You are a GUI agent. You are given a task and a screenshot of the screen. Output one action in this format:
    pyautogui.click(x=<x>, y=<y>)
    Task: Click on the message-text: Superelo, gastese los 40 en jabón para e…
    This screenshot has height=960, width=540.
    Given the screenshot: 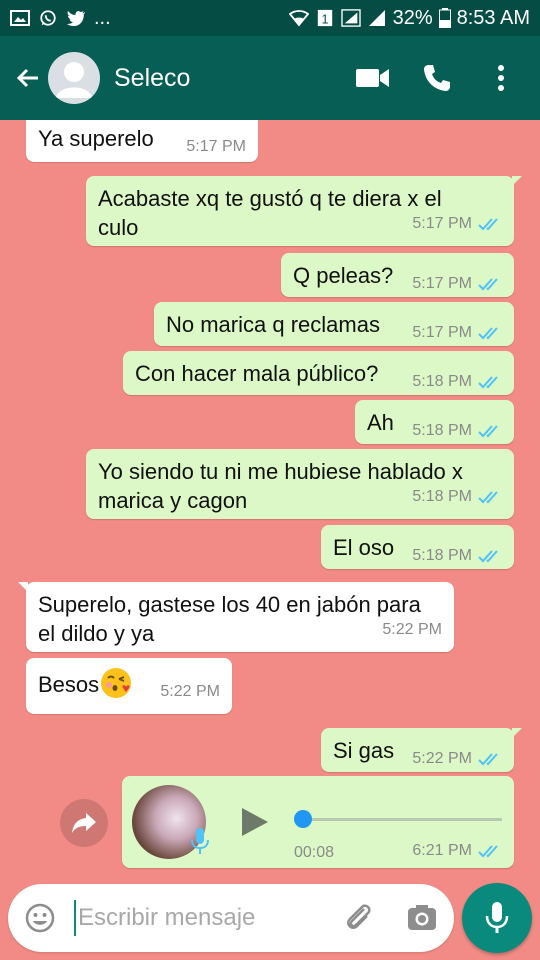 What is the action you would take?
    pyautogui.click(x=229, y=619)
    